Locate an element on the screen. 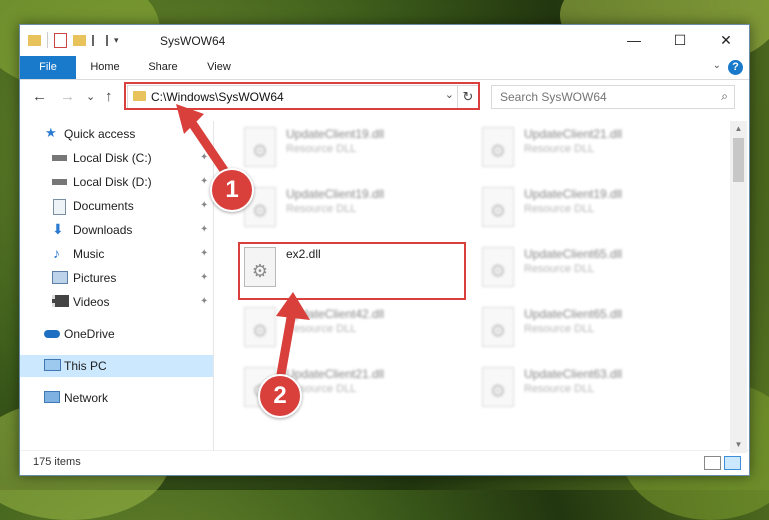 This screenshot has width=769, height=520. network-icon is located at coordinates (52, 397).